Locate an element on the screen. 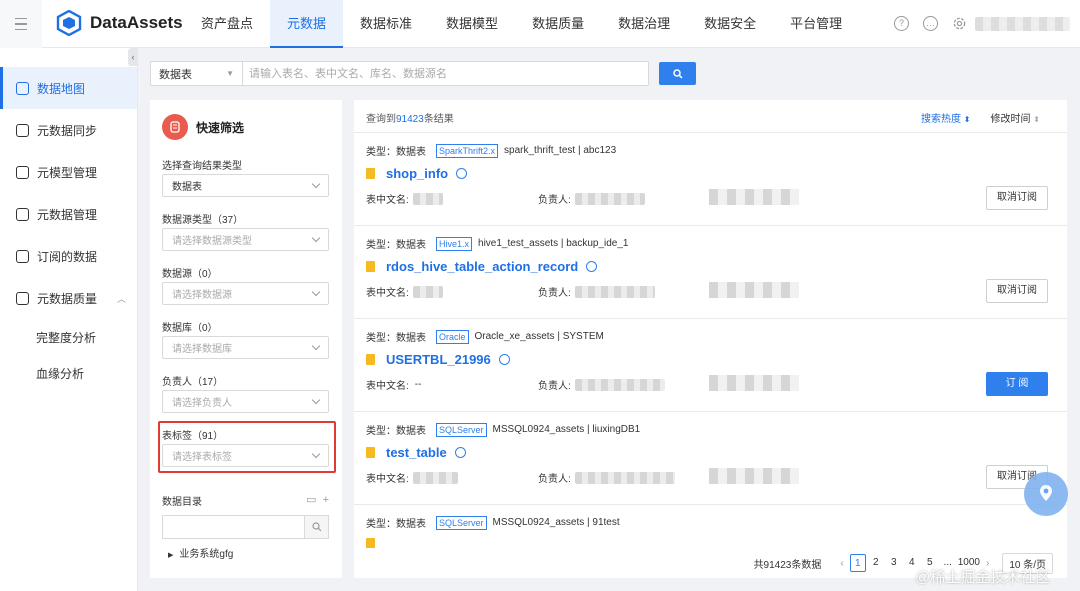 This screenshot has height=591, width=1080. sidebar-item: 元数据质量 ︿ is located at coordinates (68, 298).